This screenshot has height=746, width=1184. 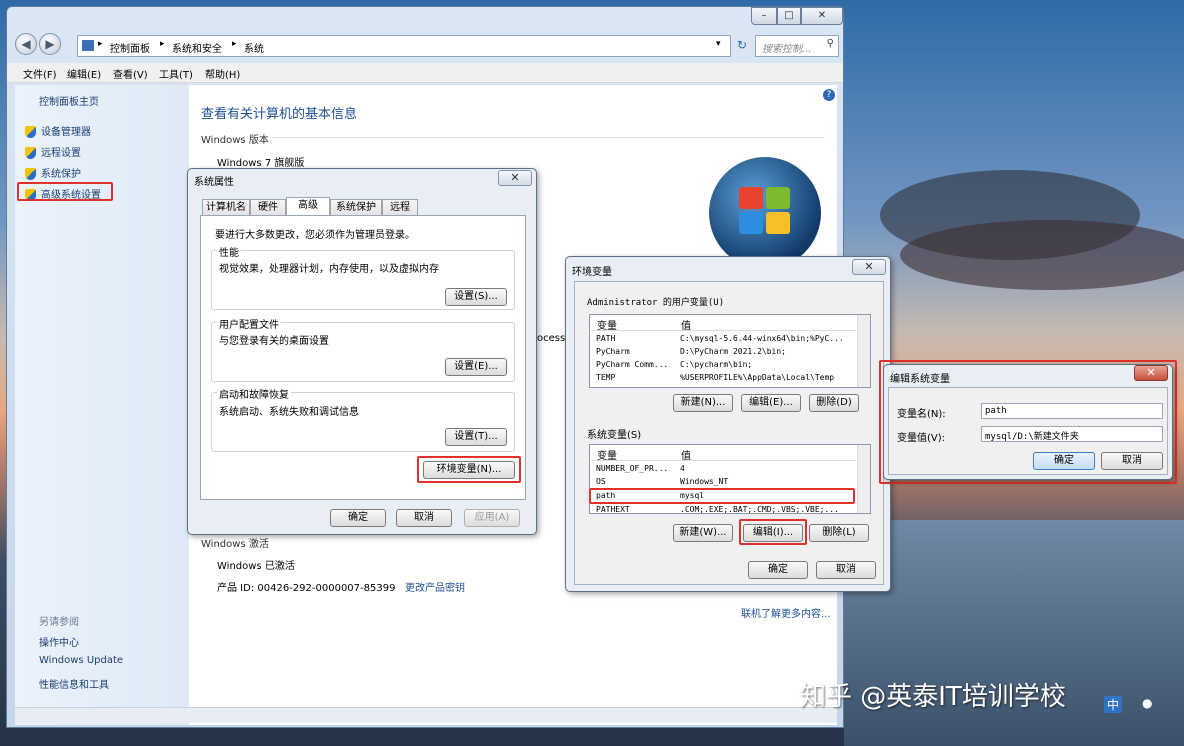 What do you see at coordinates (778, 198) in the screenshot?
I see `logo-green` at bounding box center [778, 198].